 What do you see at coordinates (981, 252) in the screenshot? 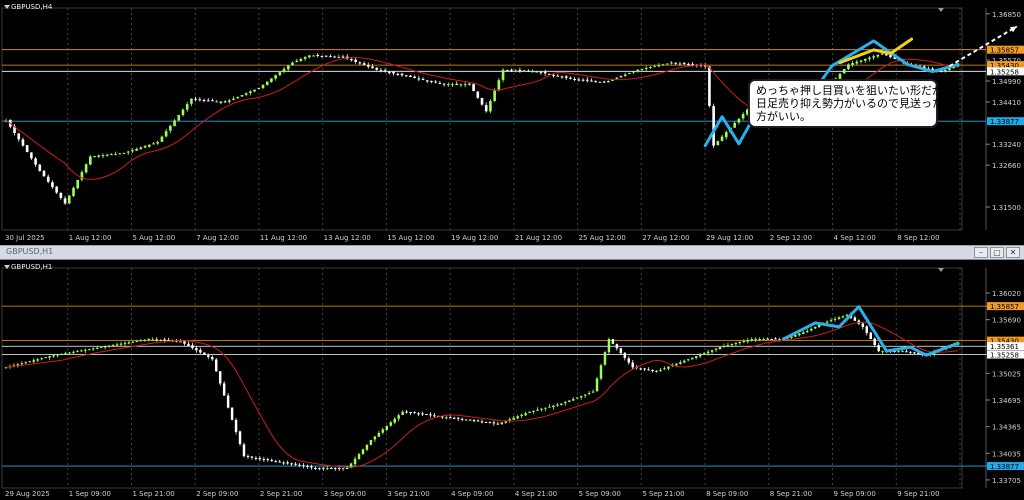
I see `minimize-button: –` at bounding box center [981, 252].